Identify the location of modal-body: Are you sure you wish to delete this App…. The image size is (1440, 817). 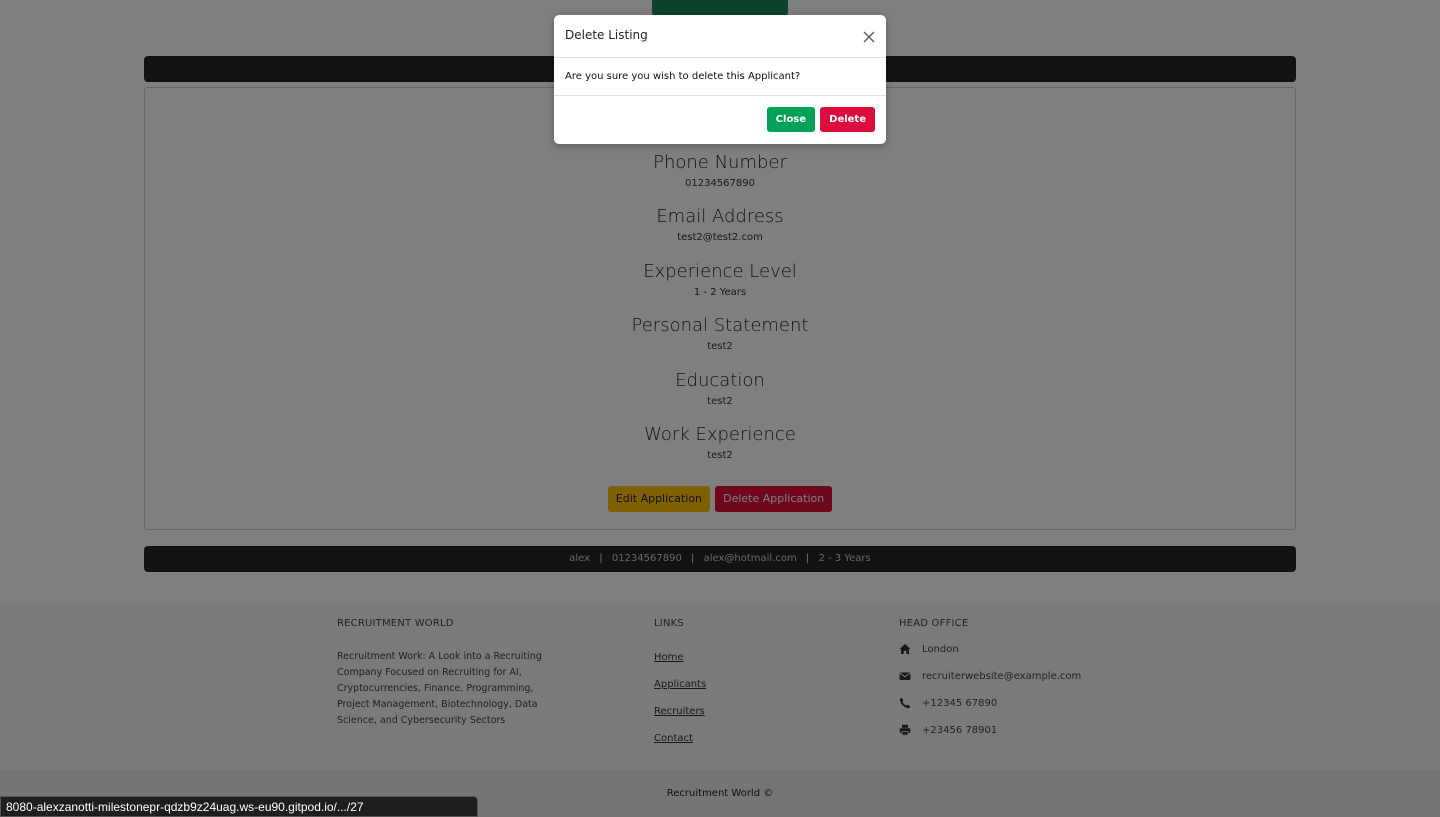
(720, 77).